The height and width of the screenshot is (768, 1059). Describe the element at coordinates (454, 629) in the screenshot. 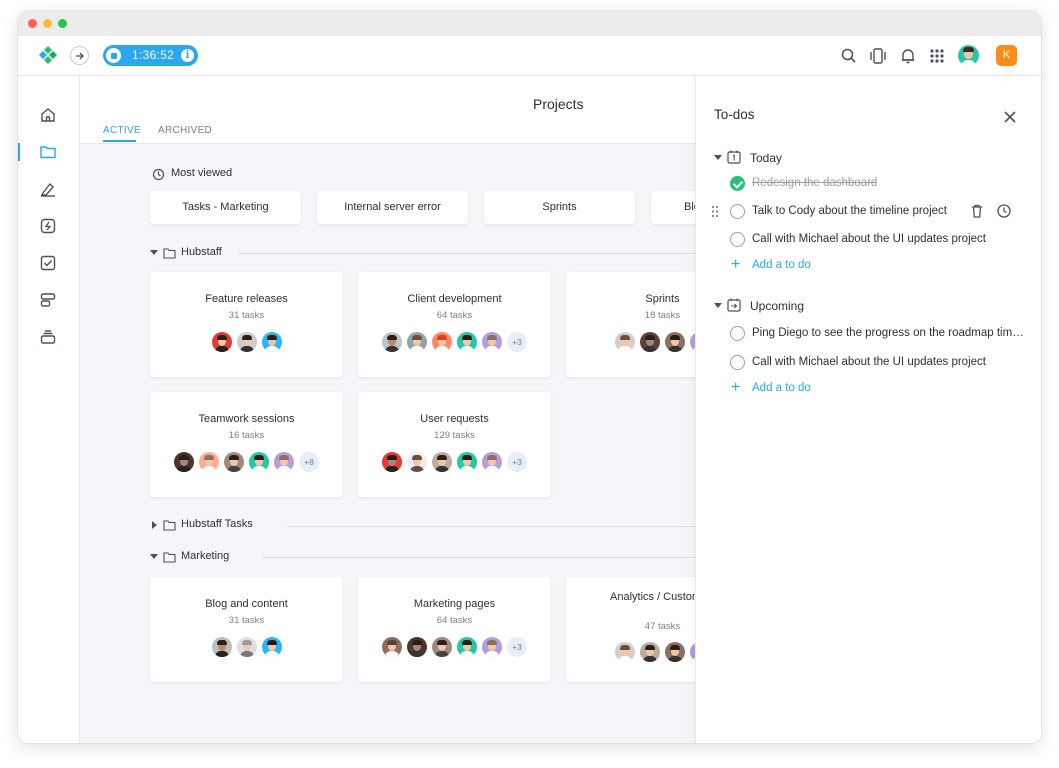

I see `project-card: Marketing pages 64 tasks +3` at that location.